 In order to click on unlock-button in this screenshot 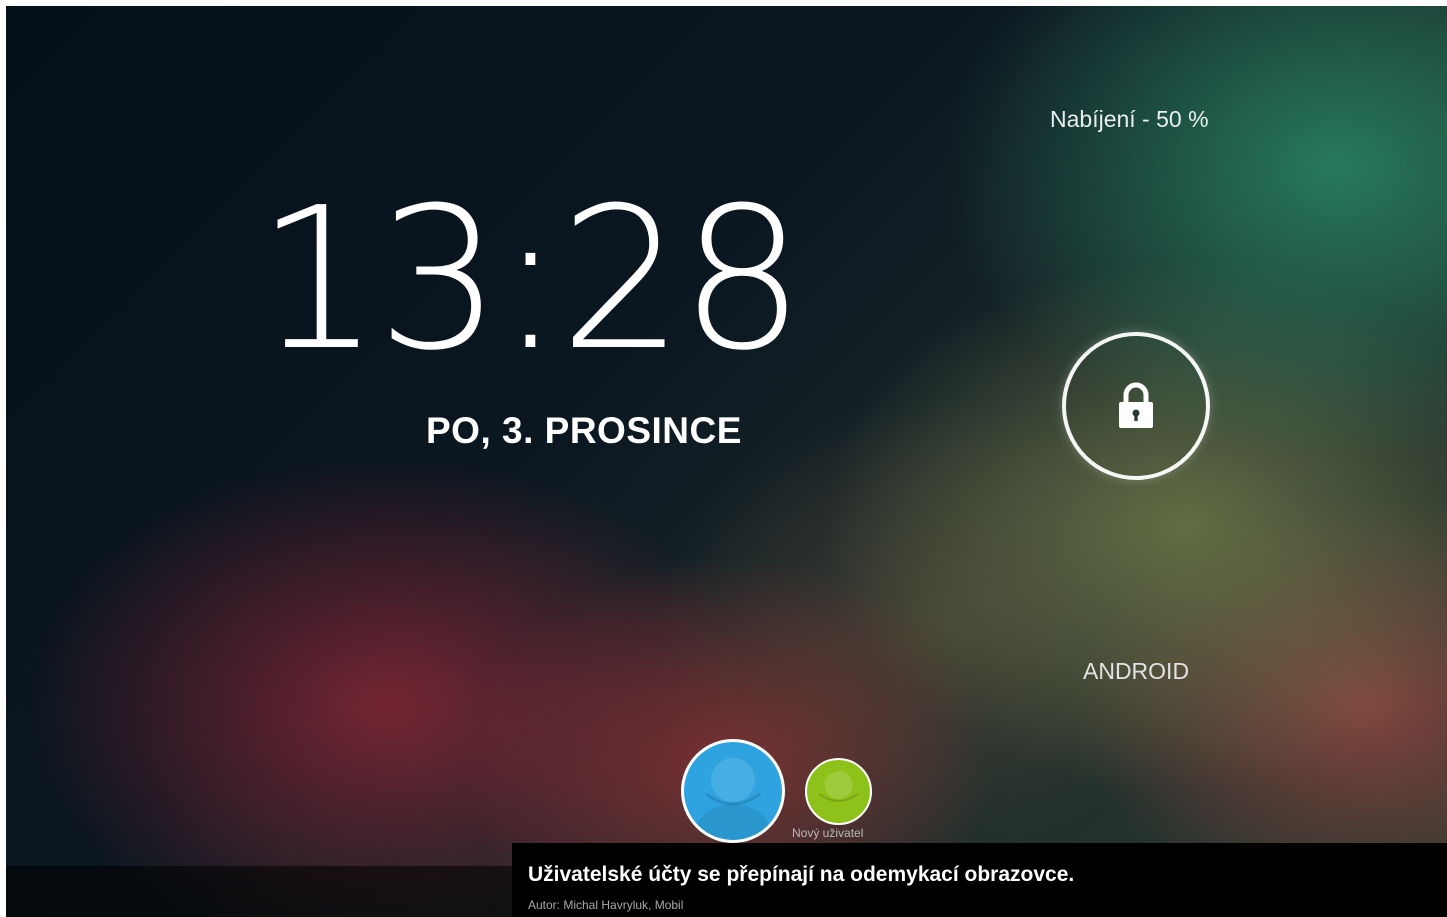, I will do `click(1136, 406)`.